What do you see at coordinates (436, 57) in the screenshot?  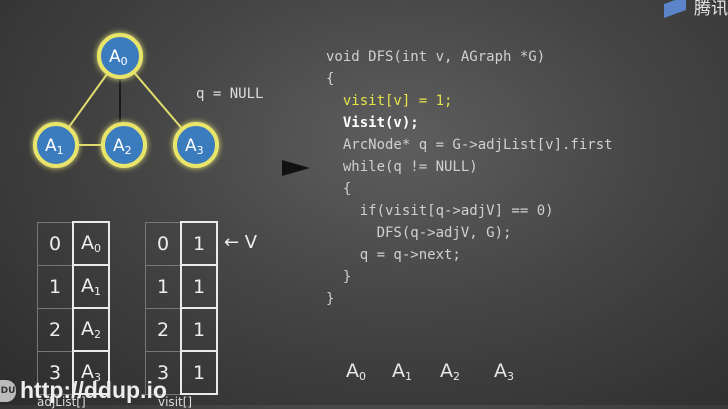 I see `code-line: void DFS(int v, AGraph *G)` at bounding box center [436, 57].